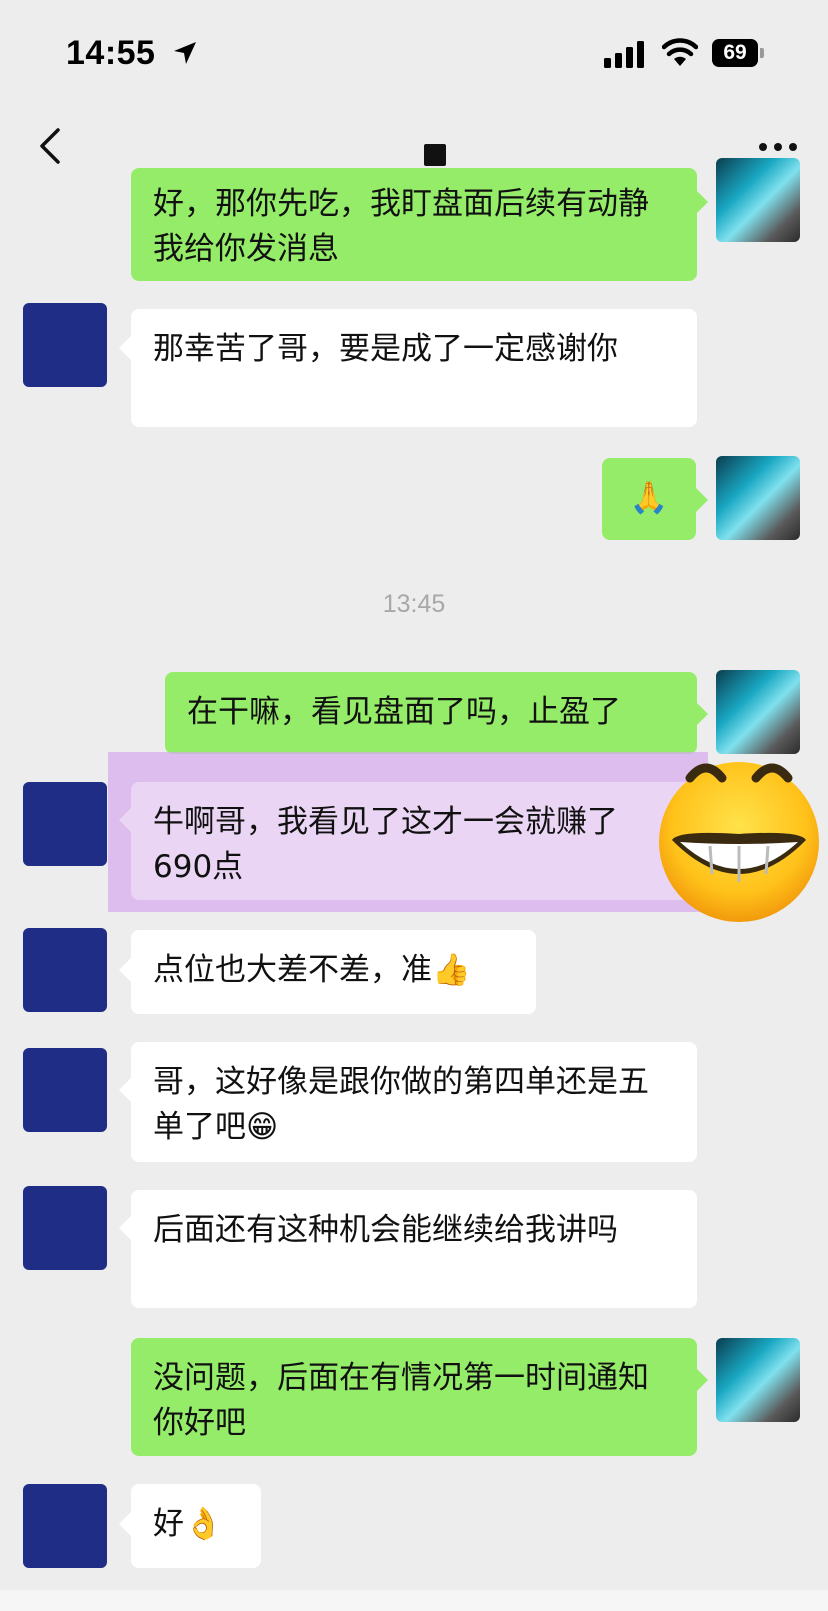  Describe the element at coordinates (735, 52) in the screenshot. I see `battery-level: 69` at that location.